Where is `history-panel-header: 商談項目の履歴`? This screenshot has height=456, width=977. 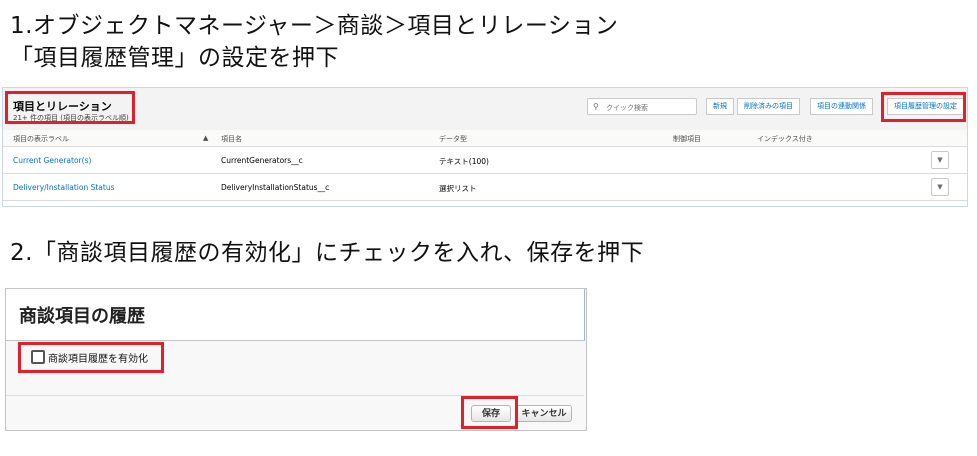
history-panel-header: 商談項目の履歴 is located at coordinates (295, 315).